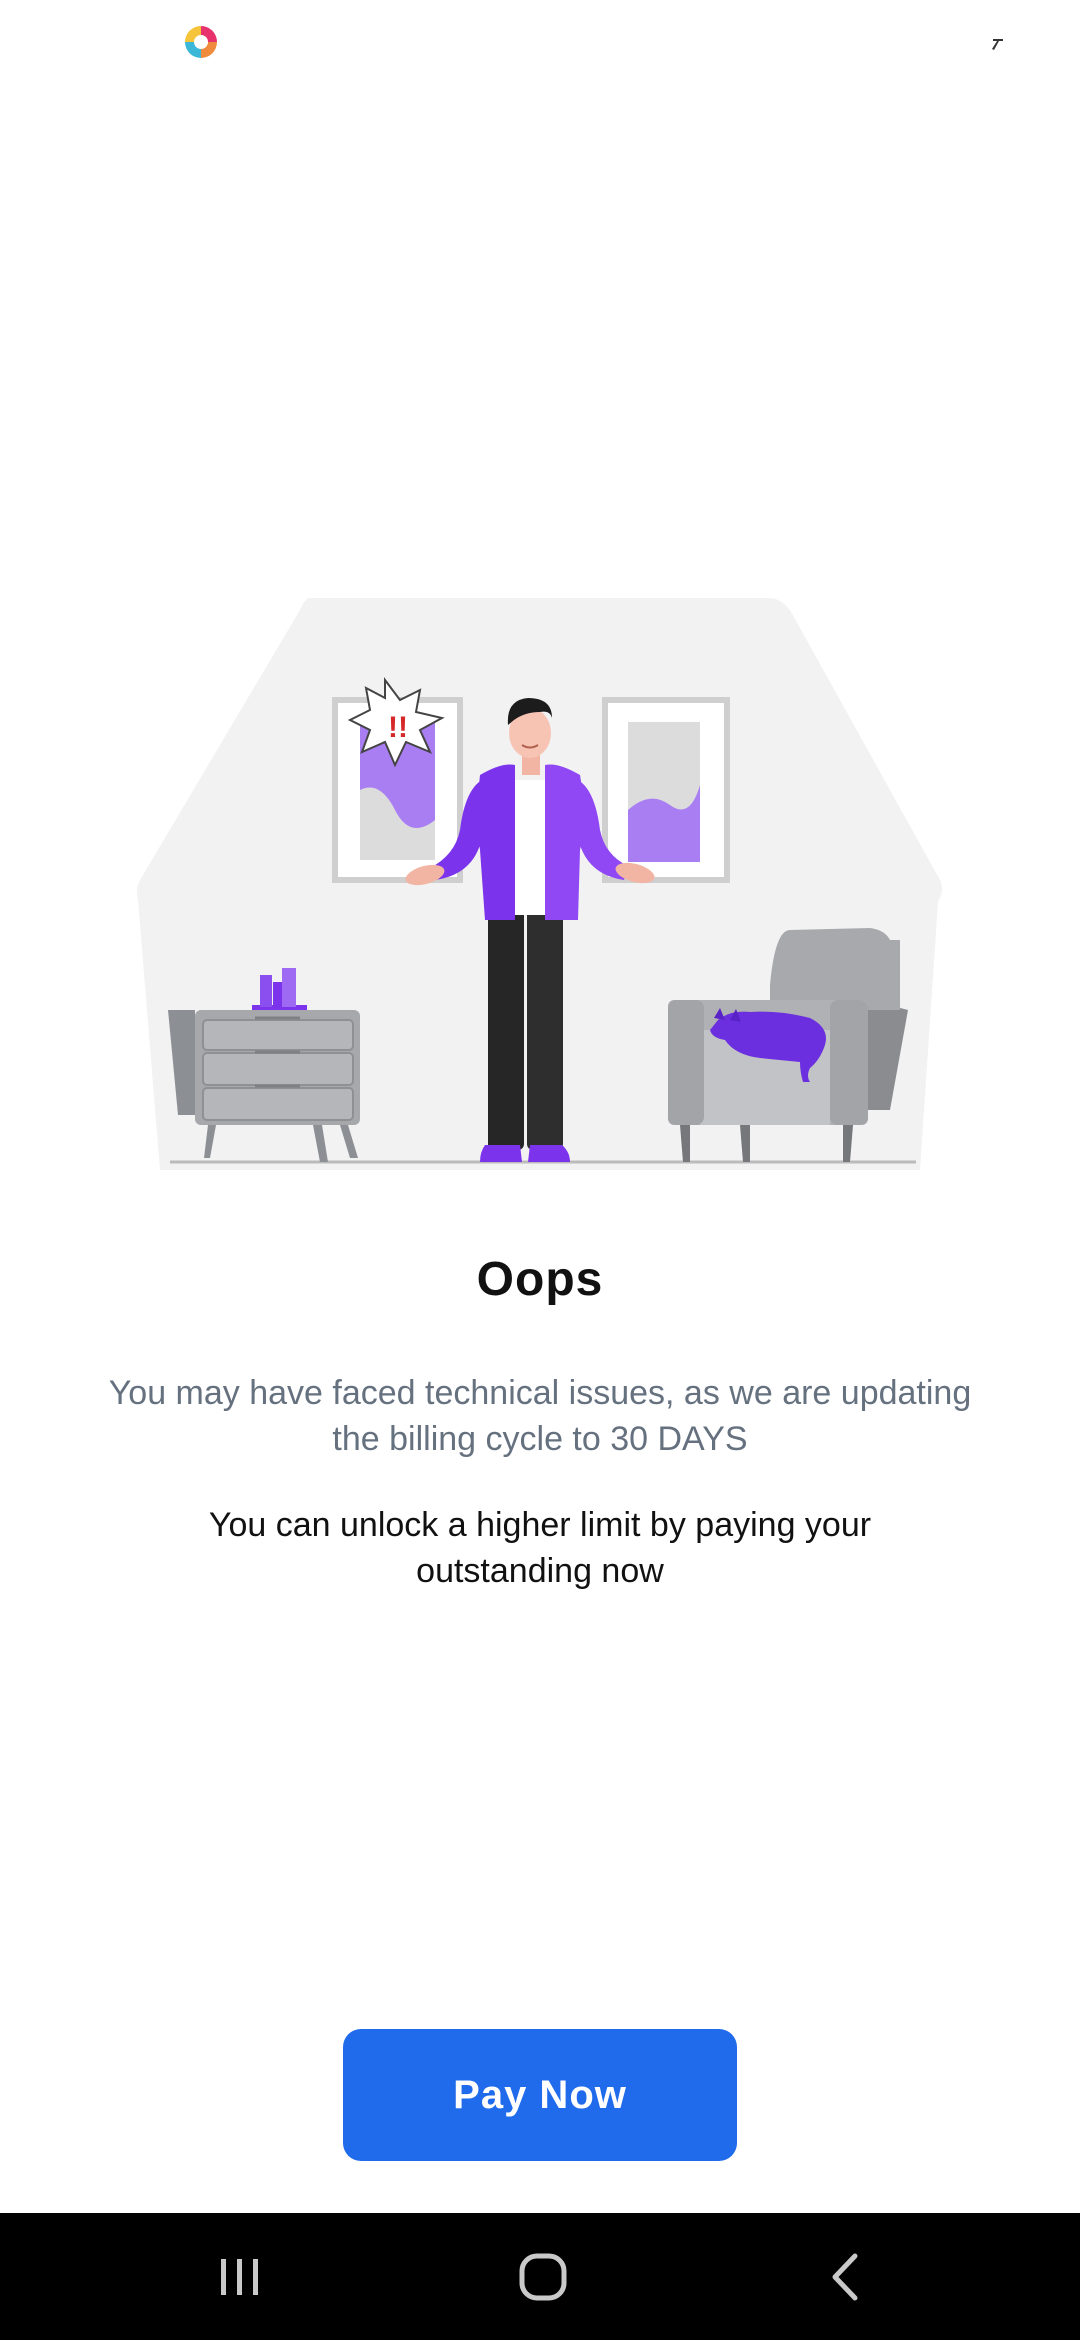 Image resolution: width=1080 pixels, height=2340 pixels. Describe the element at coordinates (398, 727) in the screenshot. I see `alert-text: !!` at that location.